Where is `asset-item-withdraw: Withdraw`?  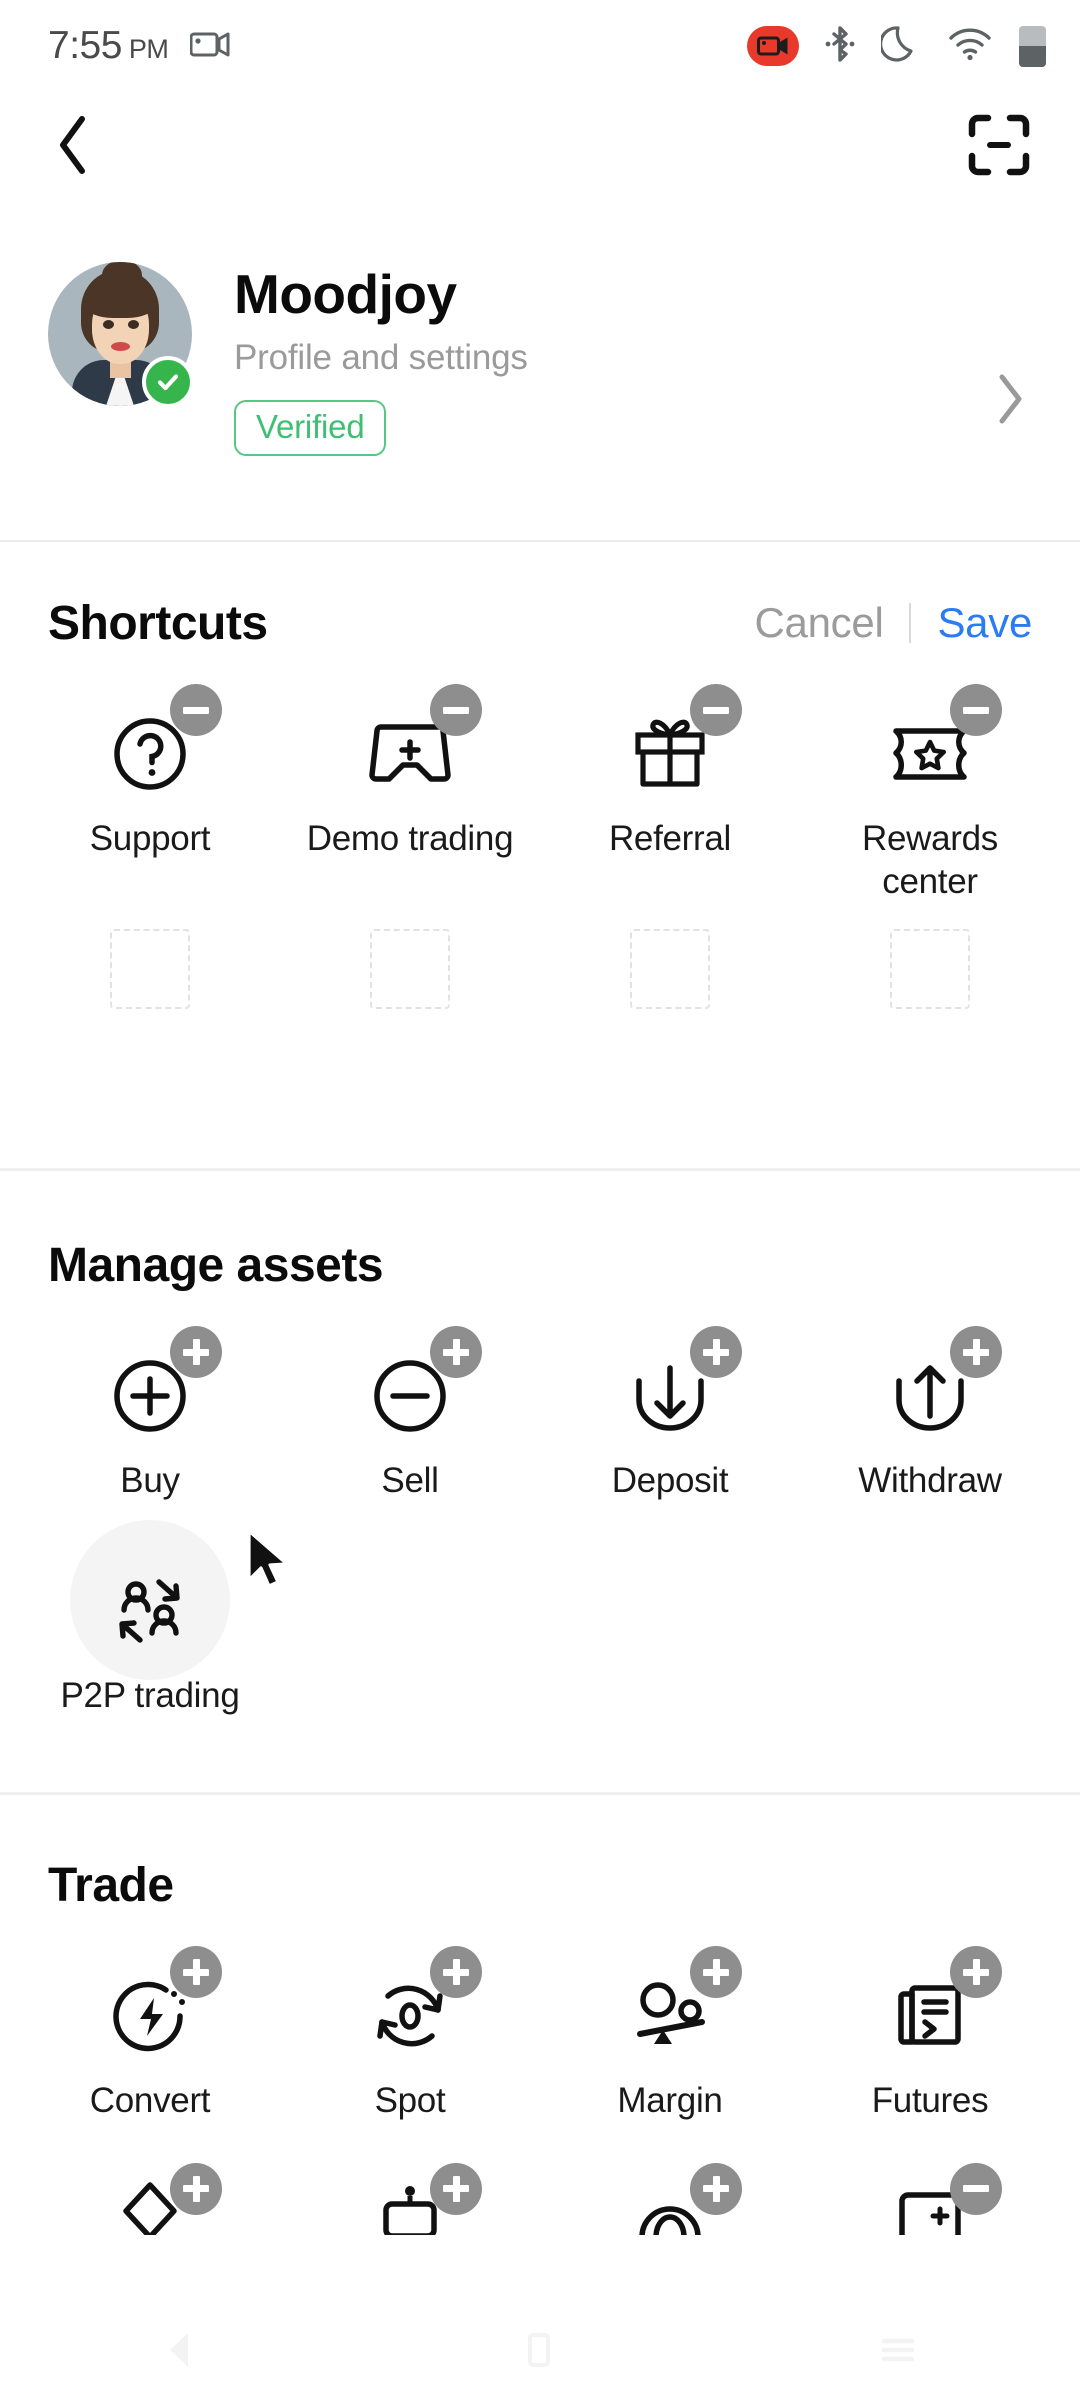
asset-item-withdraw: Withdraw is located at coordinates (930, 1414).